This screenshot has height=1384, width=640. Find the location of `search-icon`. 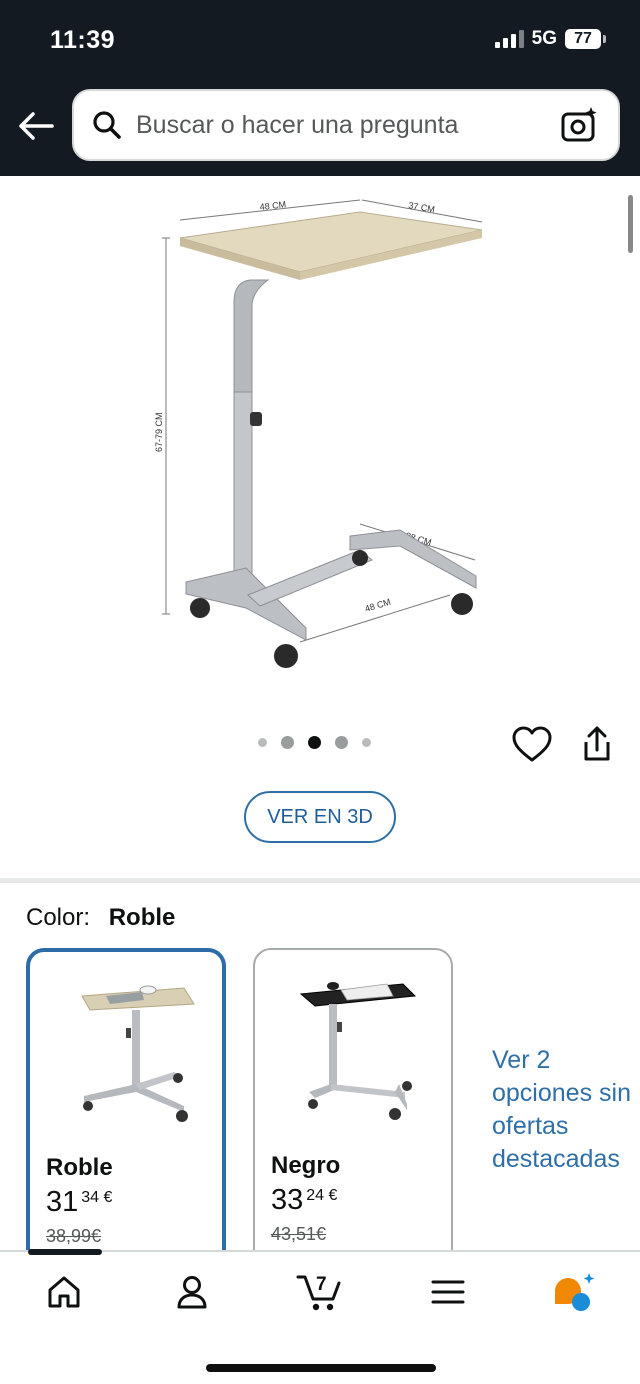

search-icon is located at coordinates (107, 125).